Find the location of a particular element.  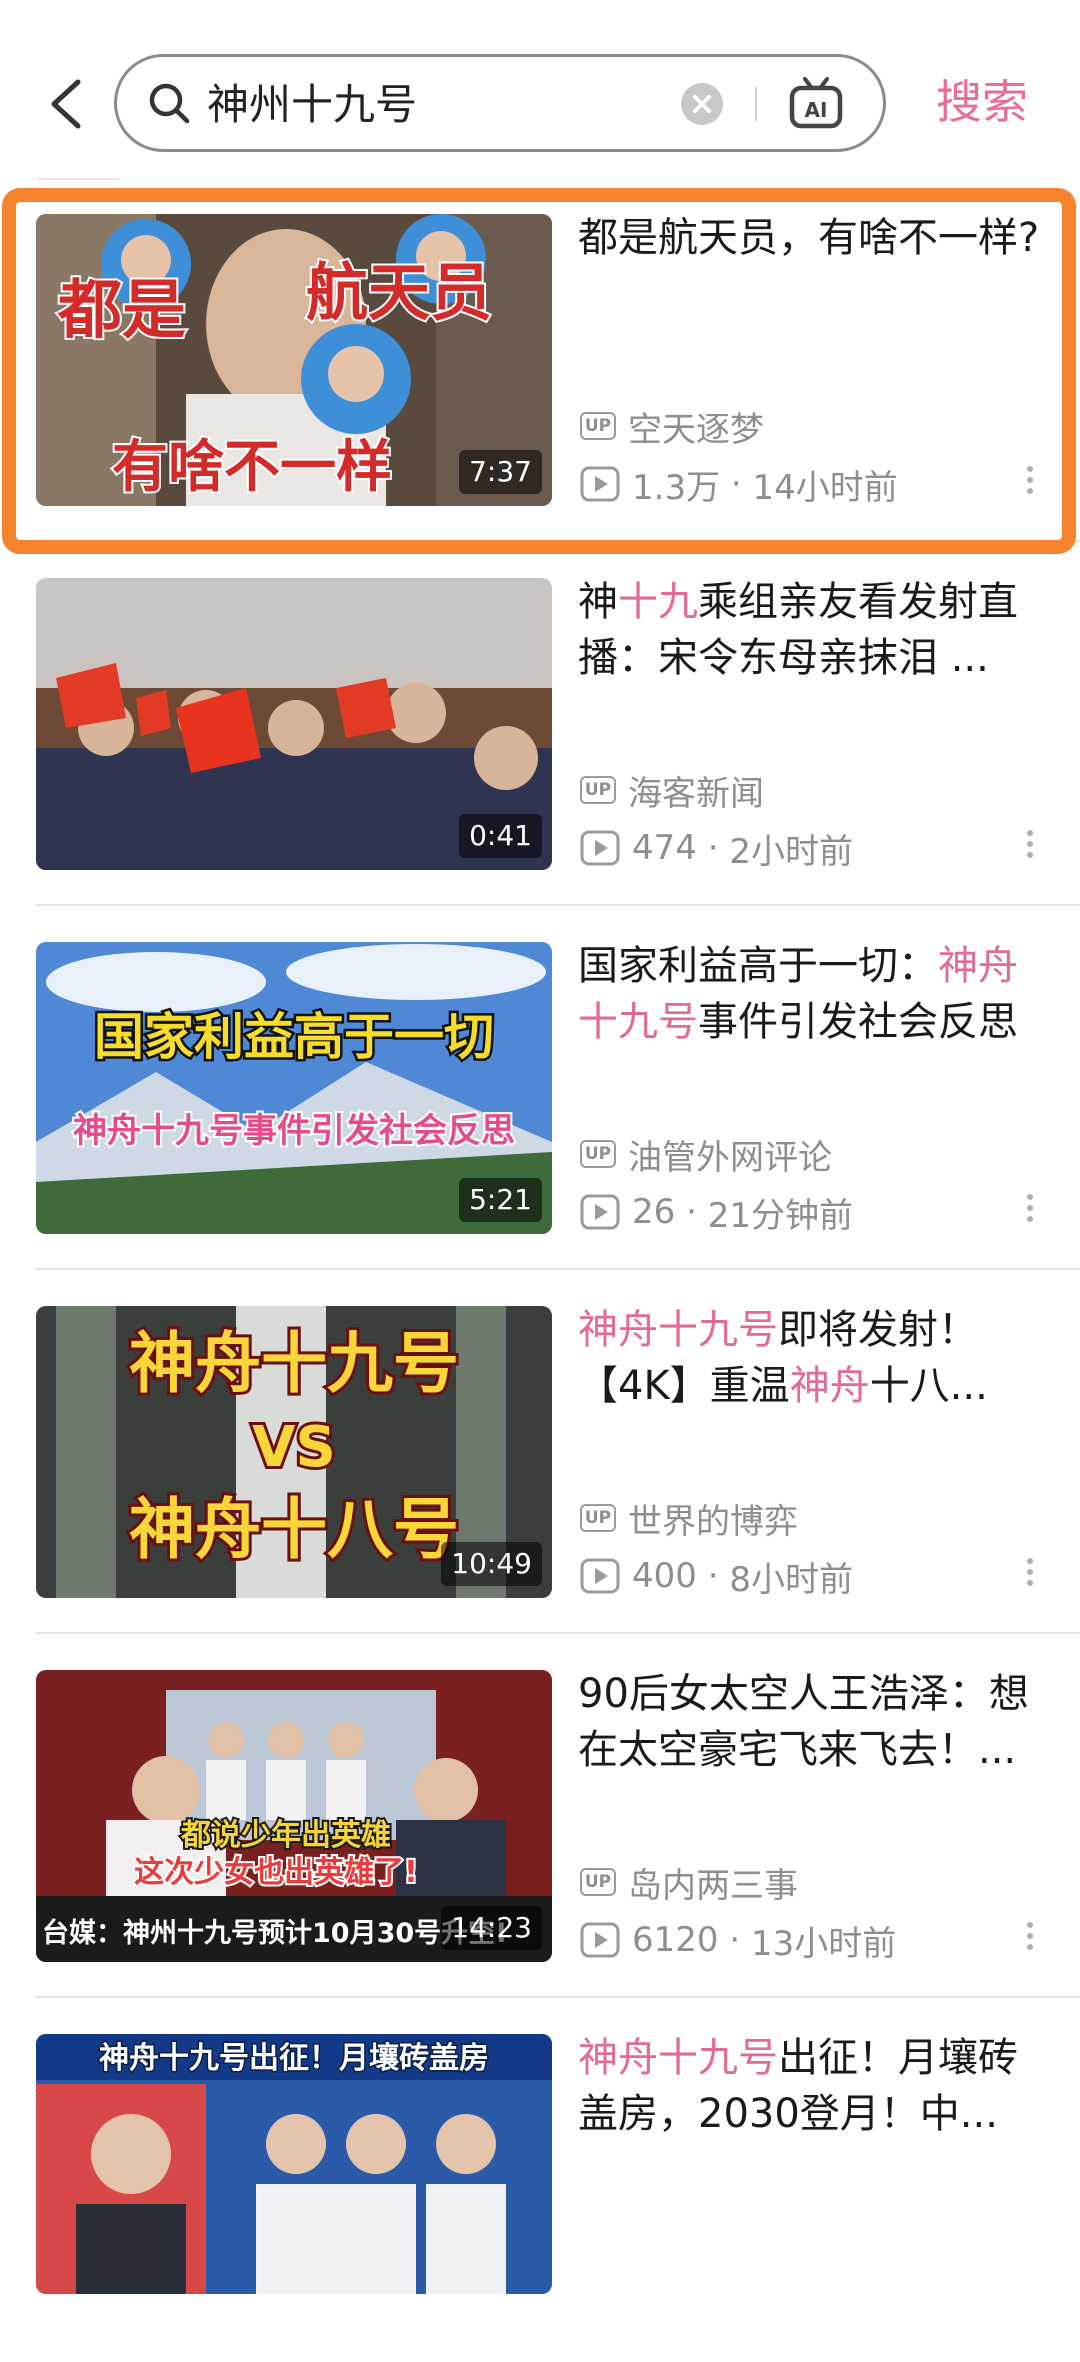

video-duration: 0:41 is located at coordinates (500, 836).